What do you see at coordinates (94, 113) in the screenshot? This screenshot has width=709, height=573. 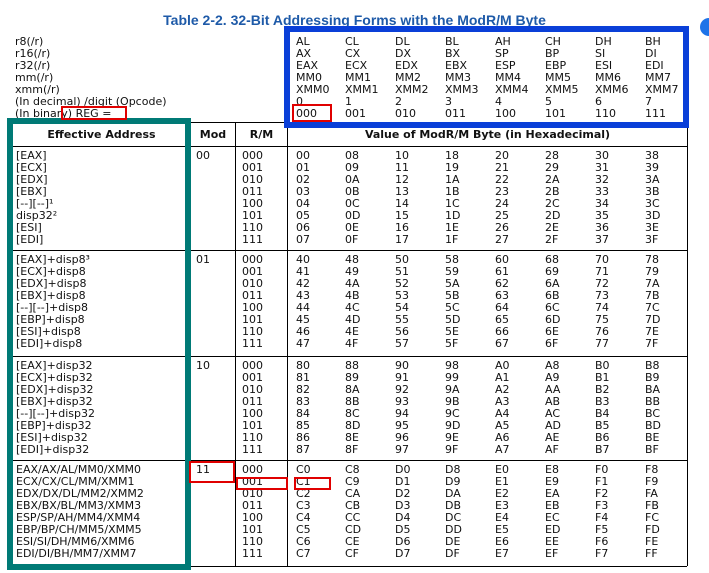 I see `red-highlight-reg` at bounding box center [94, 113].